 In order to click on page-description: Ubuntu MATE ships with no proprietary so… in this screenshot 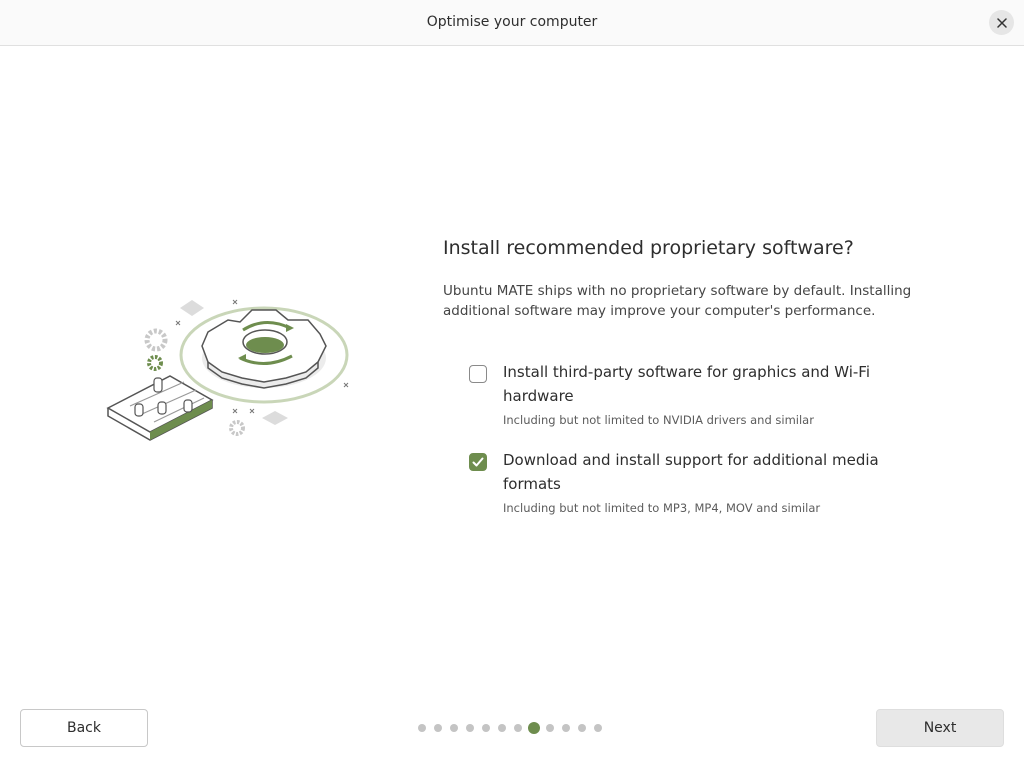, I will do `click(677, 301)`.